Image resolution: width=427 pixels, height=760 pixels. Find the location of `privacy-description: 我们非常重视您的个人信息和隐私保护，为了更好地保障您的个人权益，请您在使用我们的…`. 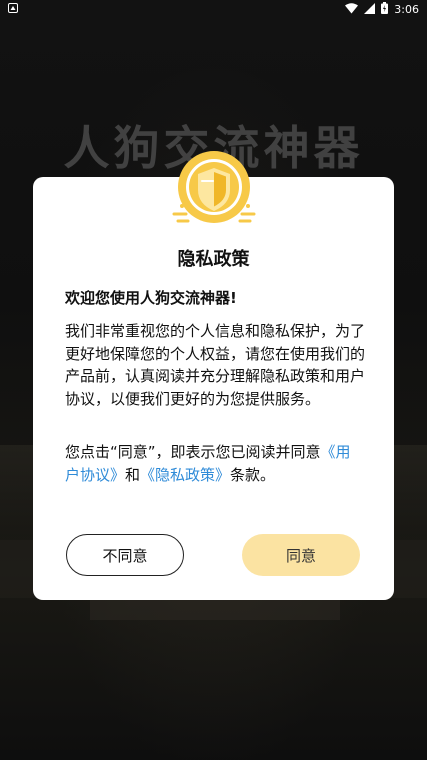

privacy-description: 我们非常重视您的个人信息和隐私保护，为了更好地保障您的个人权益，请您在使用我们的… is located at coordinates (215, 365).